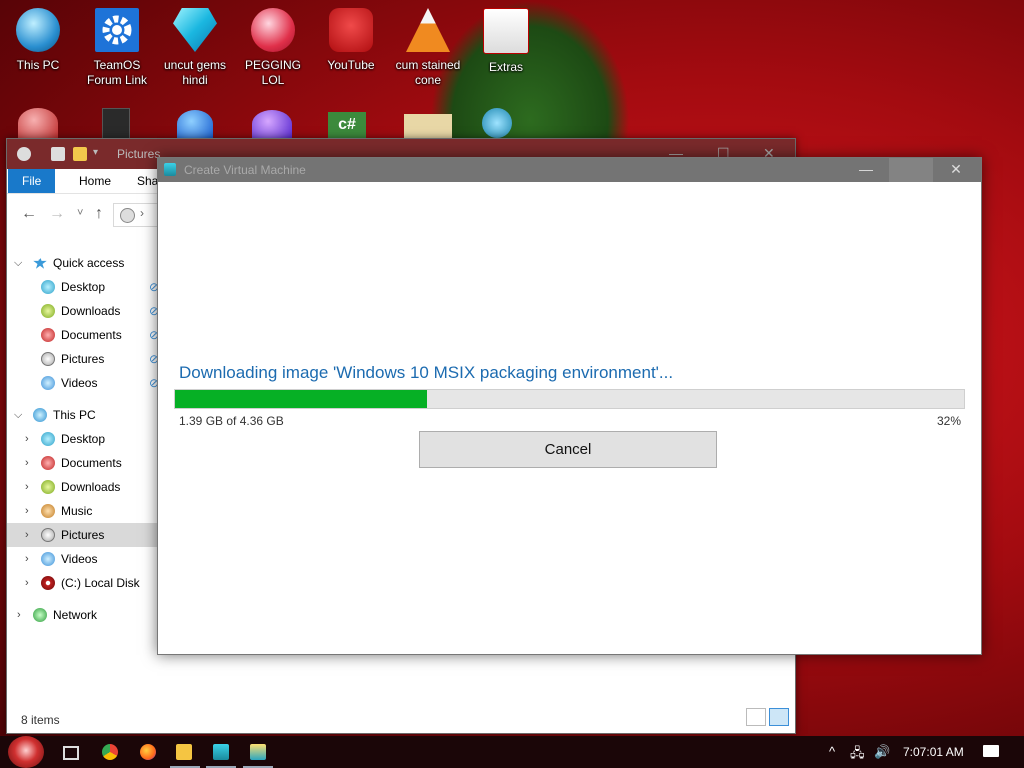  What do you see at coordinates (38, 65) in the screenshot?
I see `desktop-icon-label: This PC` at bounding box center [38, 65].